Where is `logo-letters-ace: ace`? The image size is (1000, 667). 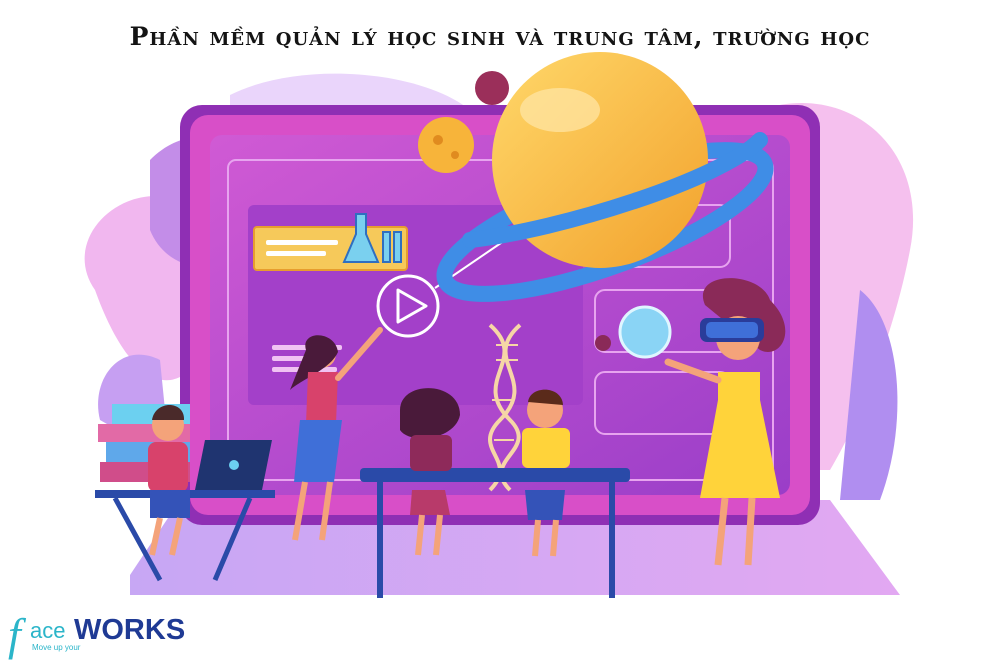
logo-letters-ace: ace is located at coordinates (48, 630).